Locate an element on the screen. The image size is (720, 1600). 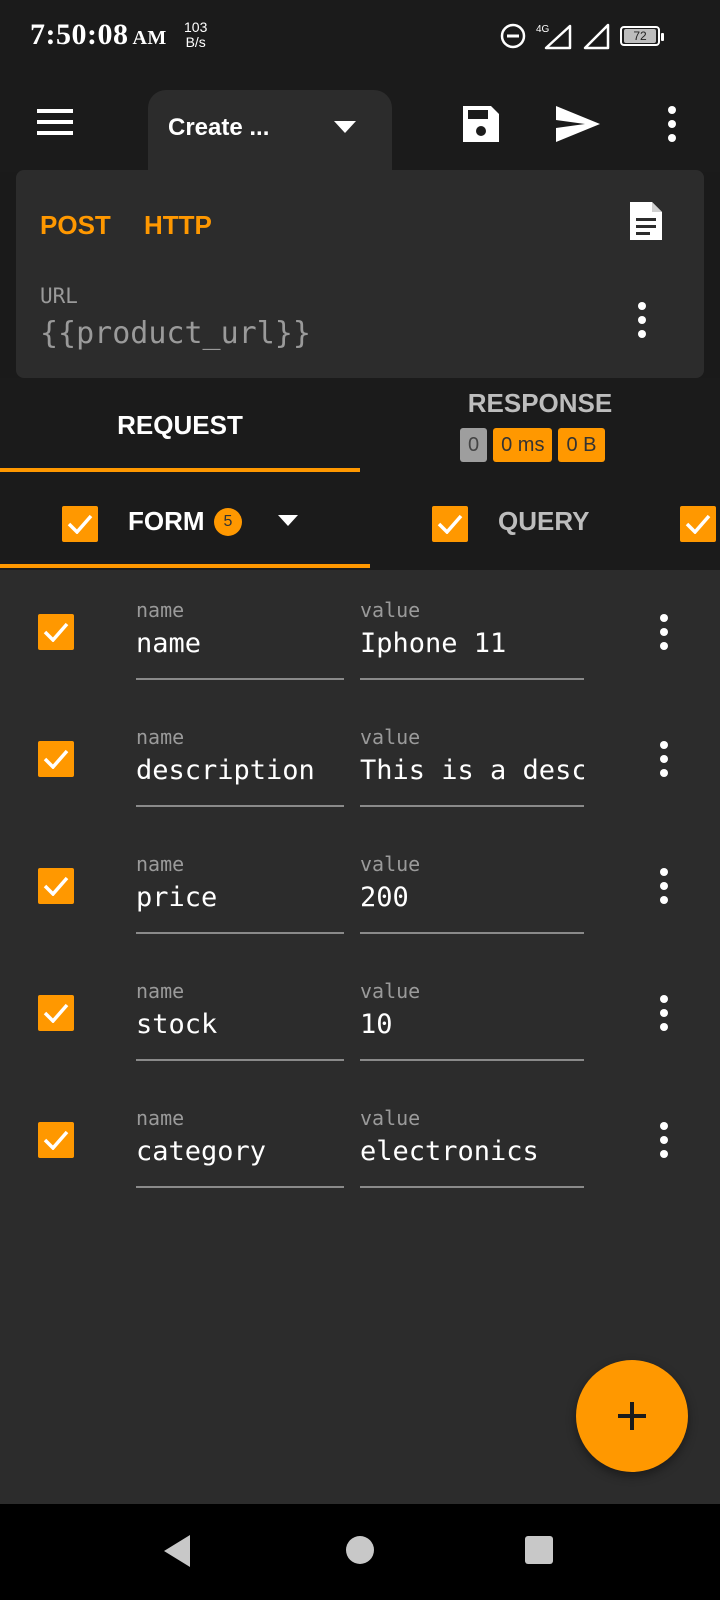
field-name-input: name category is located at coordinates (240, 1142).